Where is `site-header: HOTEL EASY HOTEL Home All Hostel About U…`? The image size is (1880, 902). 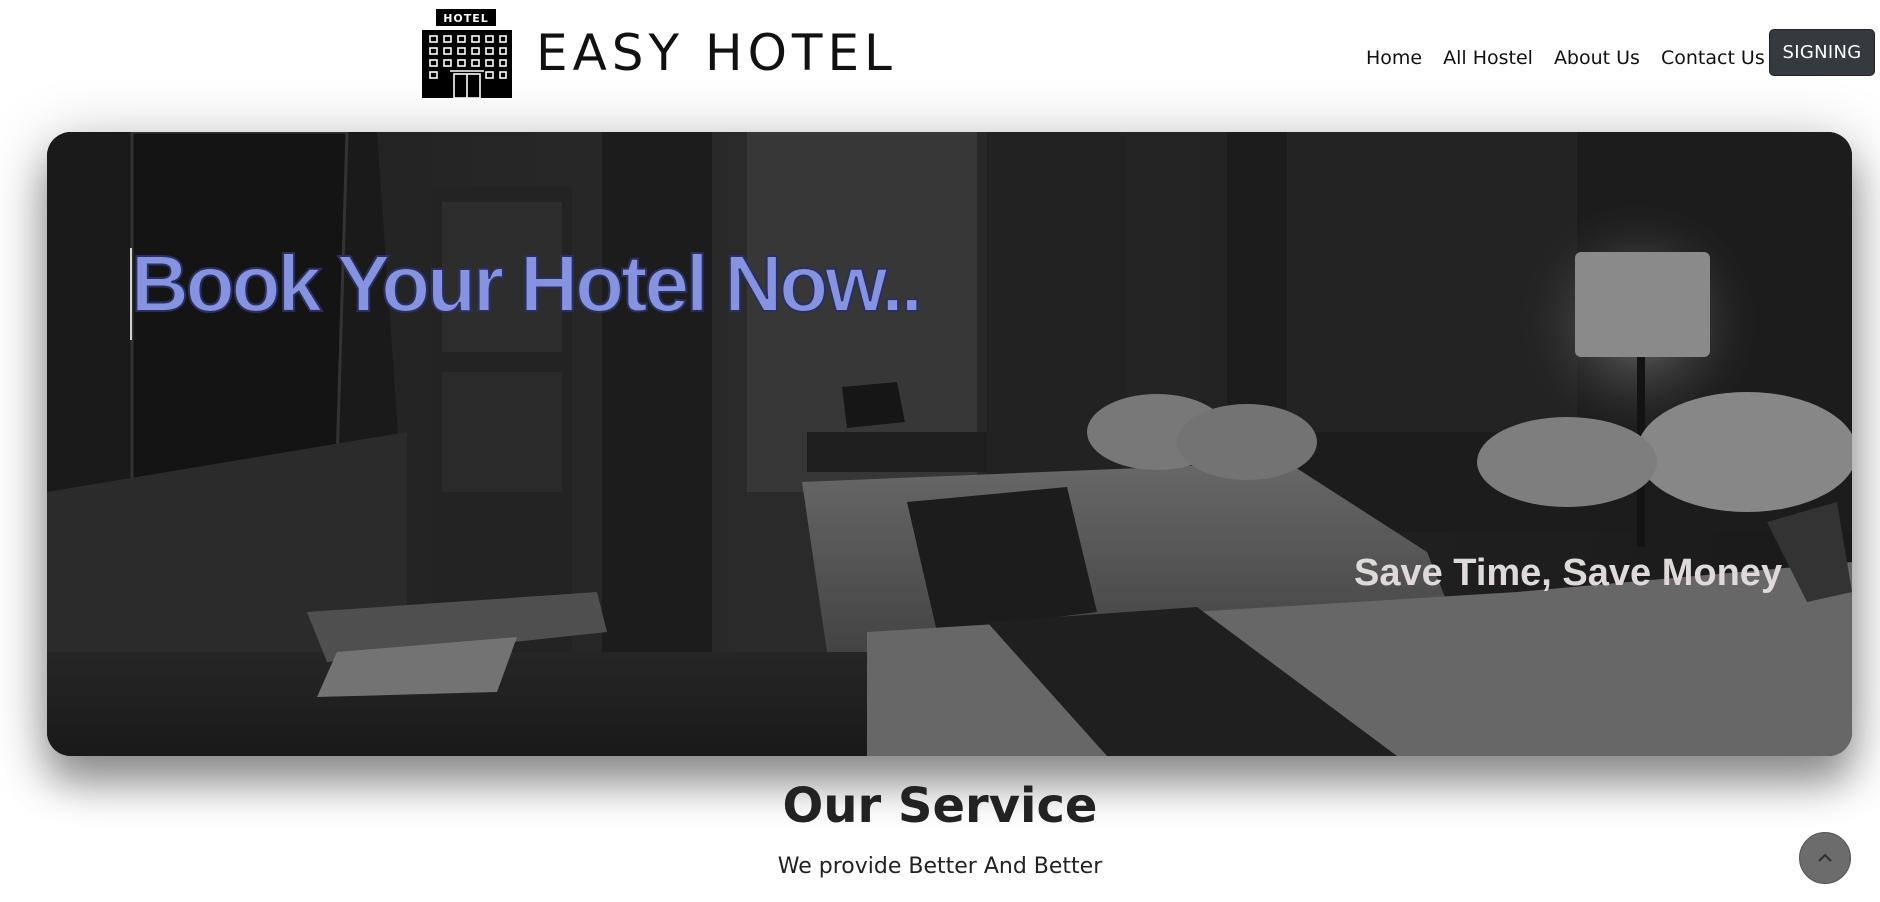 site-header: HOTEL EASY HOTEL Home All Hostel About U… is located at coordinates (940, 60).